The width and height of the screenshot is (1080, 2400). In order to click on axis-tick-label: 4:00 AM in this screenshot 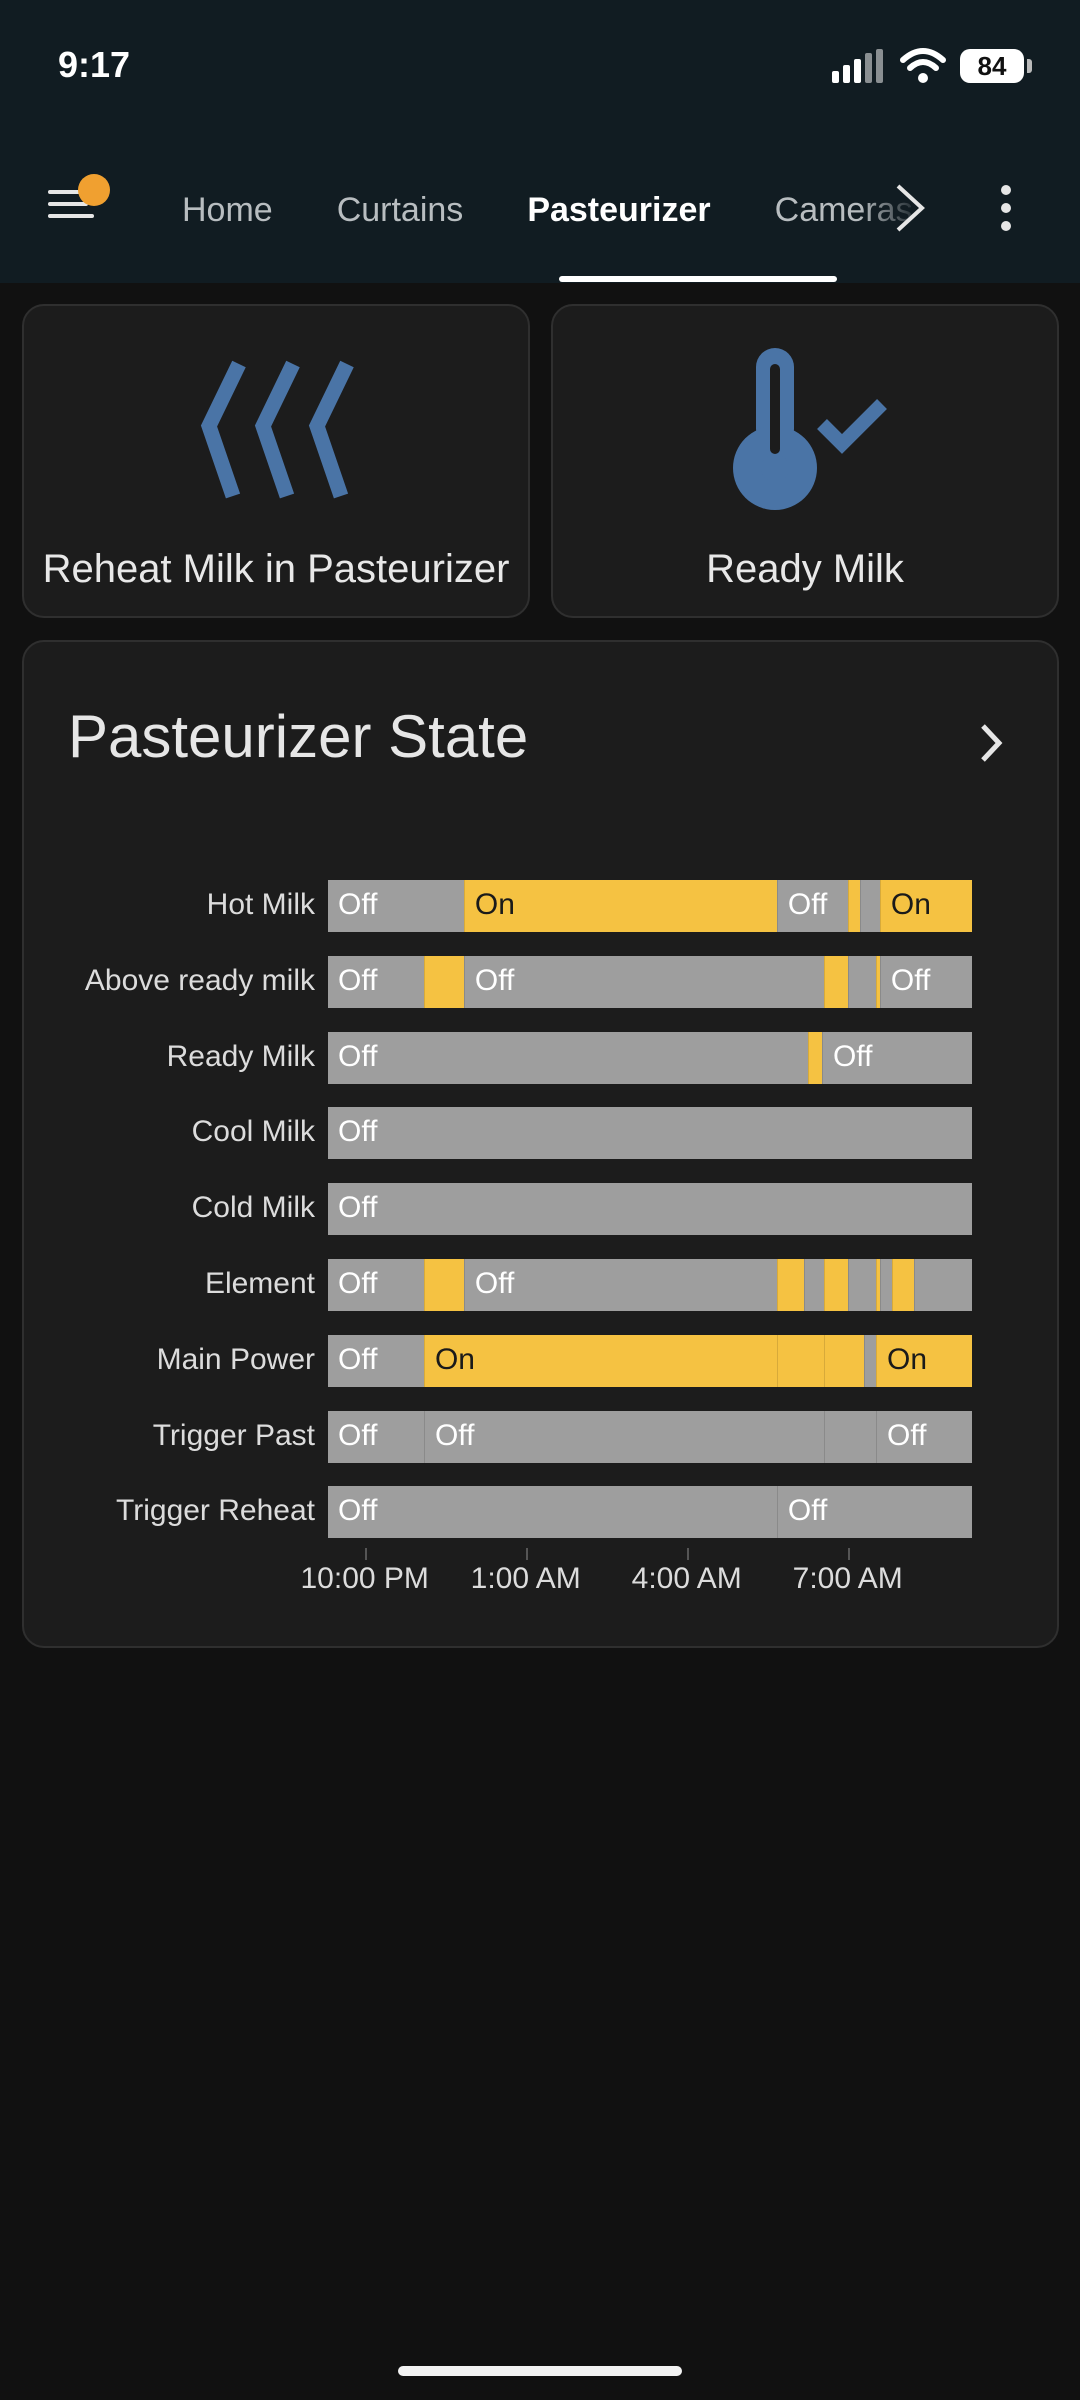, I will do `click(686, 1579)`.